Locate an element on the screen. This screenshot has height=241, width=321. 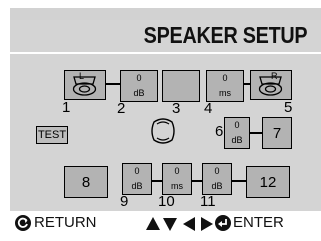
enter-icon is located at coordinates (223, 223).